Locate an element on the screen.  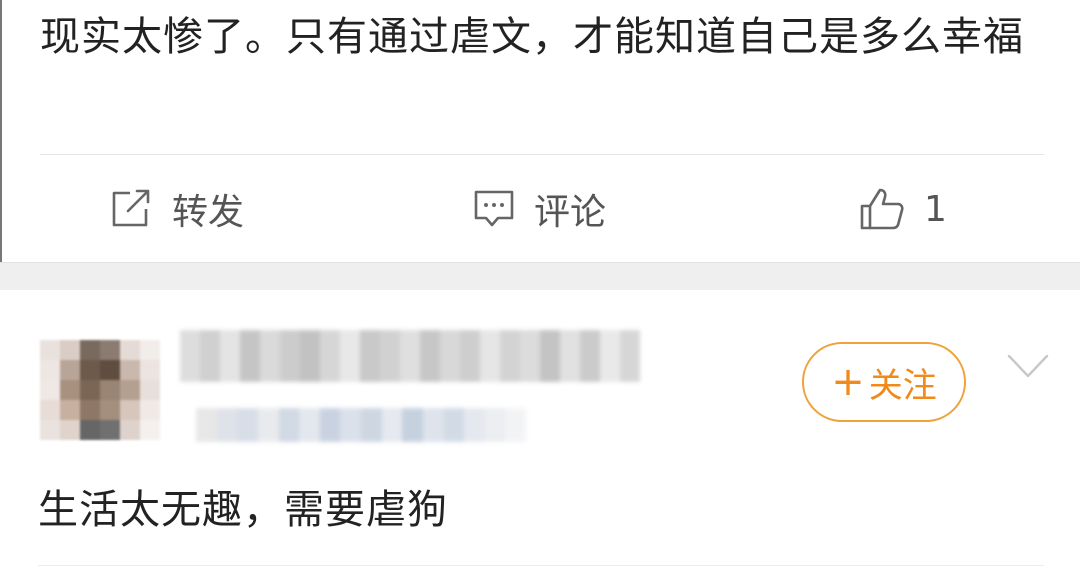
avatar is located at coordinates (100, 390).